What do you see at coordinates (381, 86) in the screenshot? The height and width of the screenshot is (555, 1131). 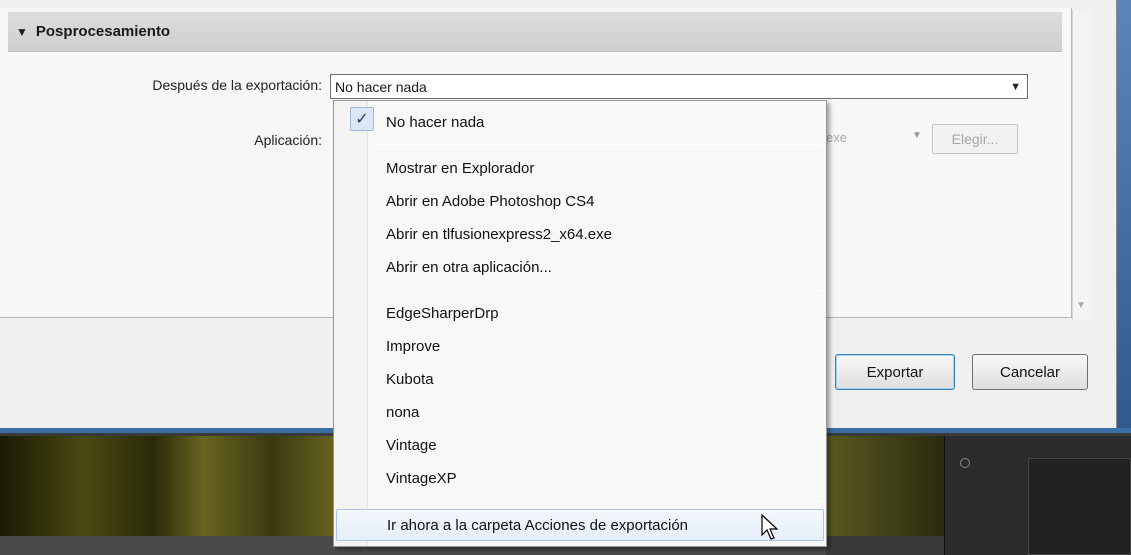 I see `after-export-select-value: No hacer nada` at bounding box center [381, 86].